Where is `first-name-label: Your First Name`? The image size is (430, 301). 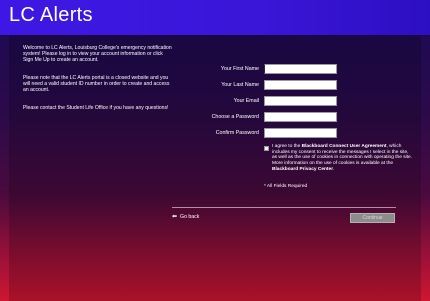 first-name-label: Your First Name is located at coordinates (239, 69).